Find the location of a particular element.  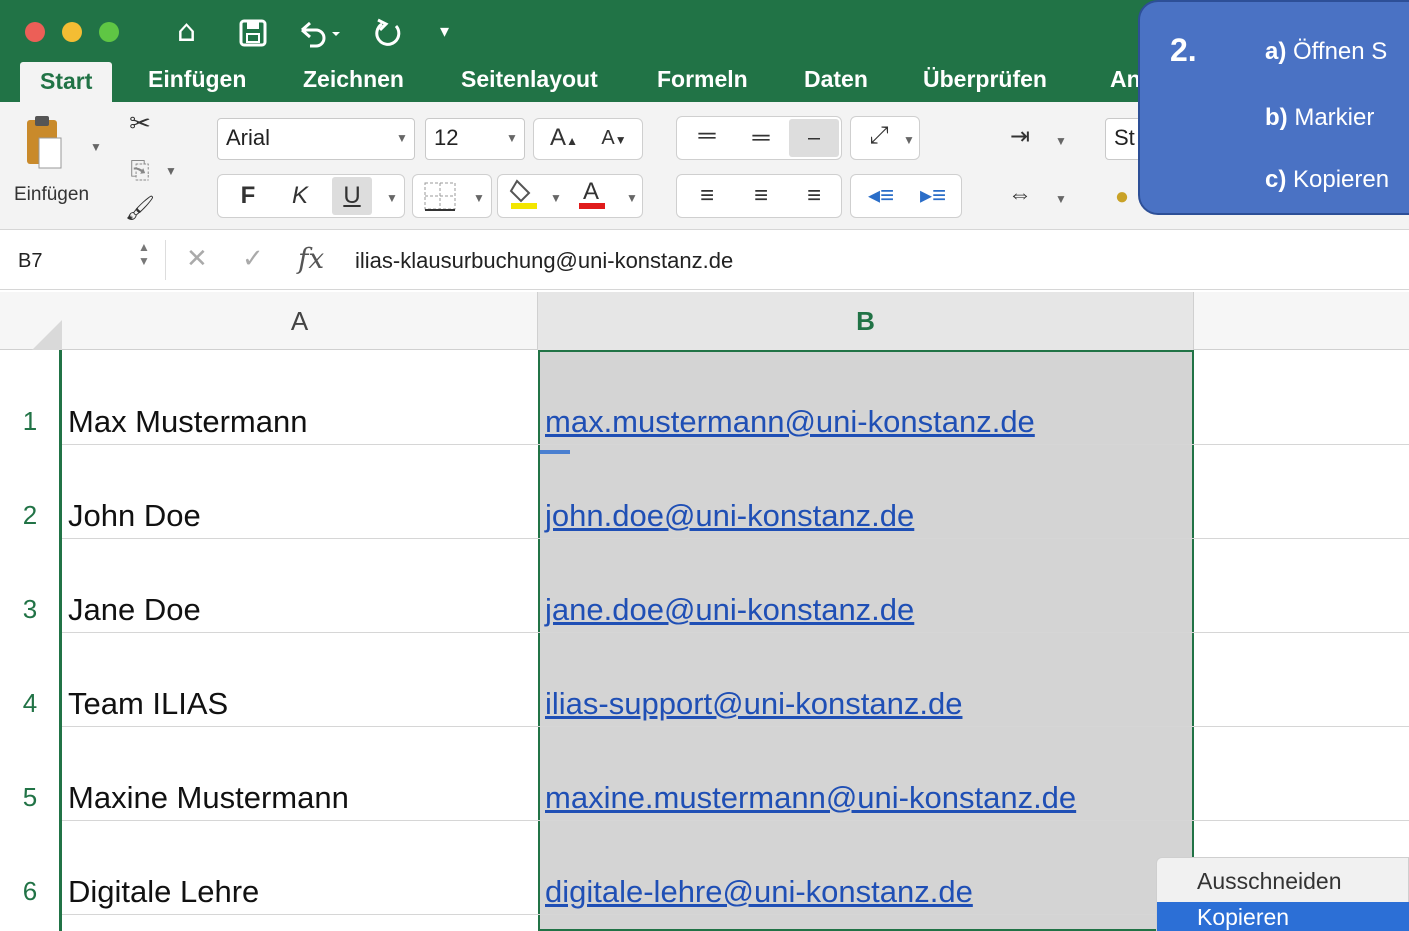

menu-item-cut: Ausschneiden is located at coordinates (1283, 881).